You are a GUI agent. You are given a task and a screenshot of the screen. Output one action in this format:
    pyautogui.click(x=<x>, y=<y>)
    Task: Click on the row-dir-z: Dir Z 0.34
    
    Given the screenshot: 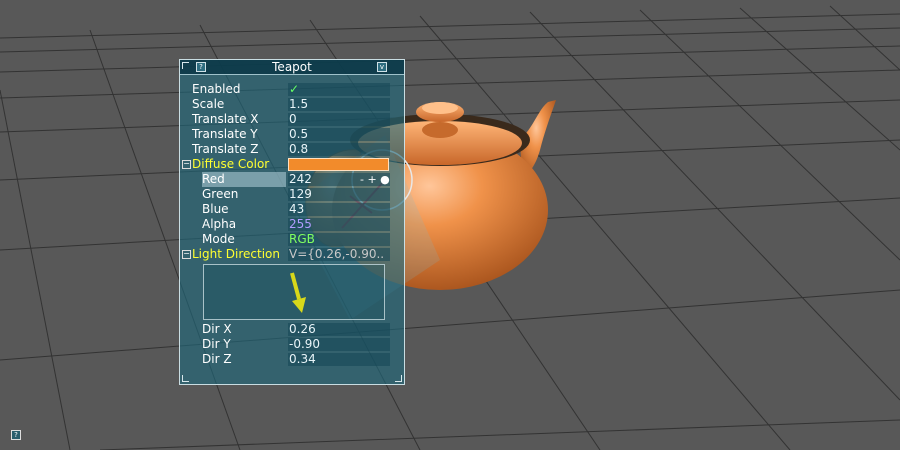 What is the action you would take?
    pyautogui.click(x=292, y=359)
    